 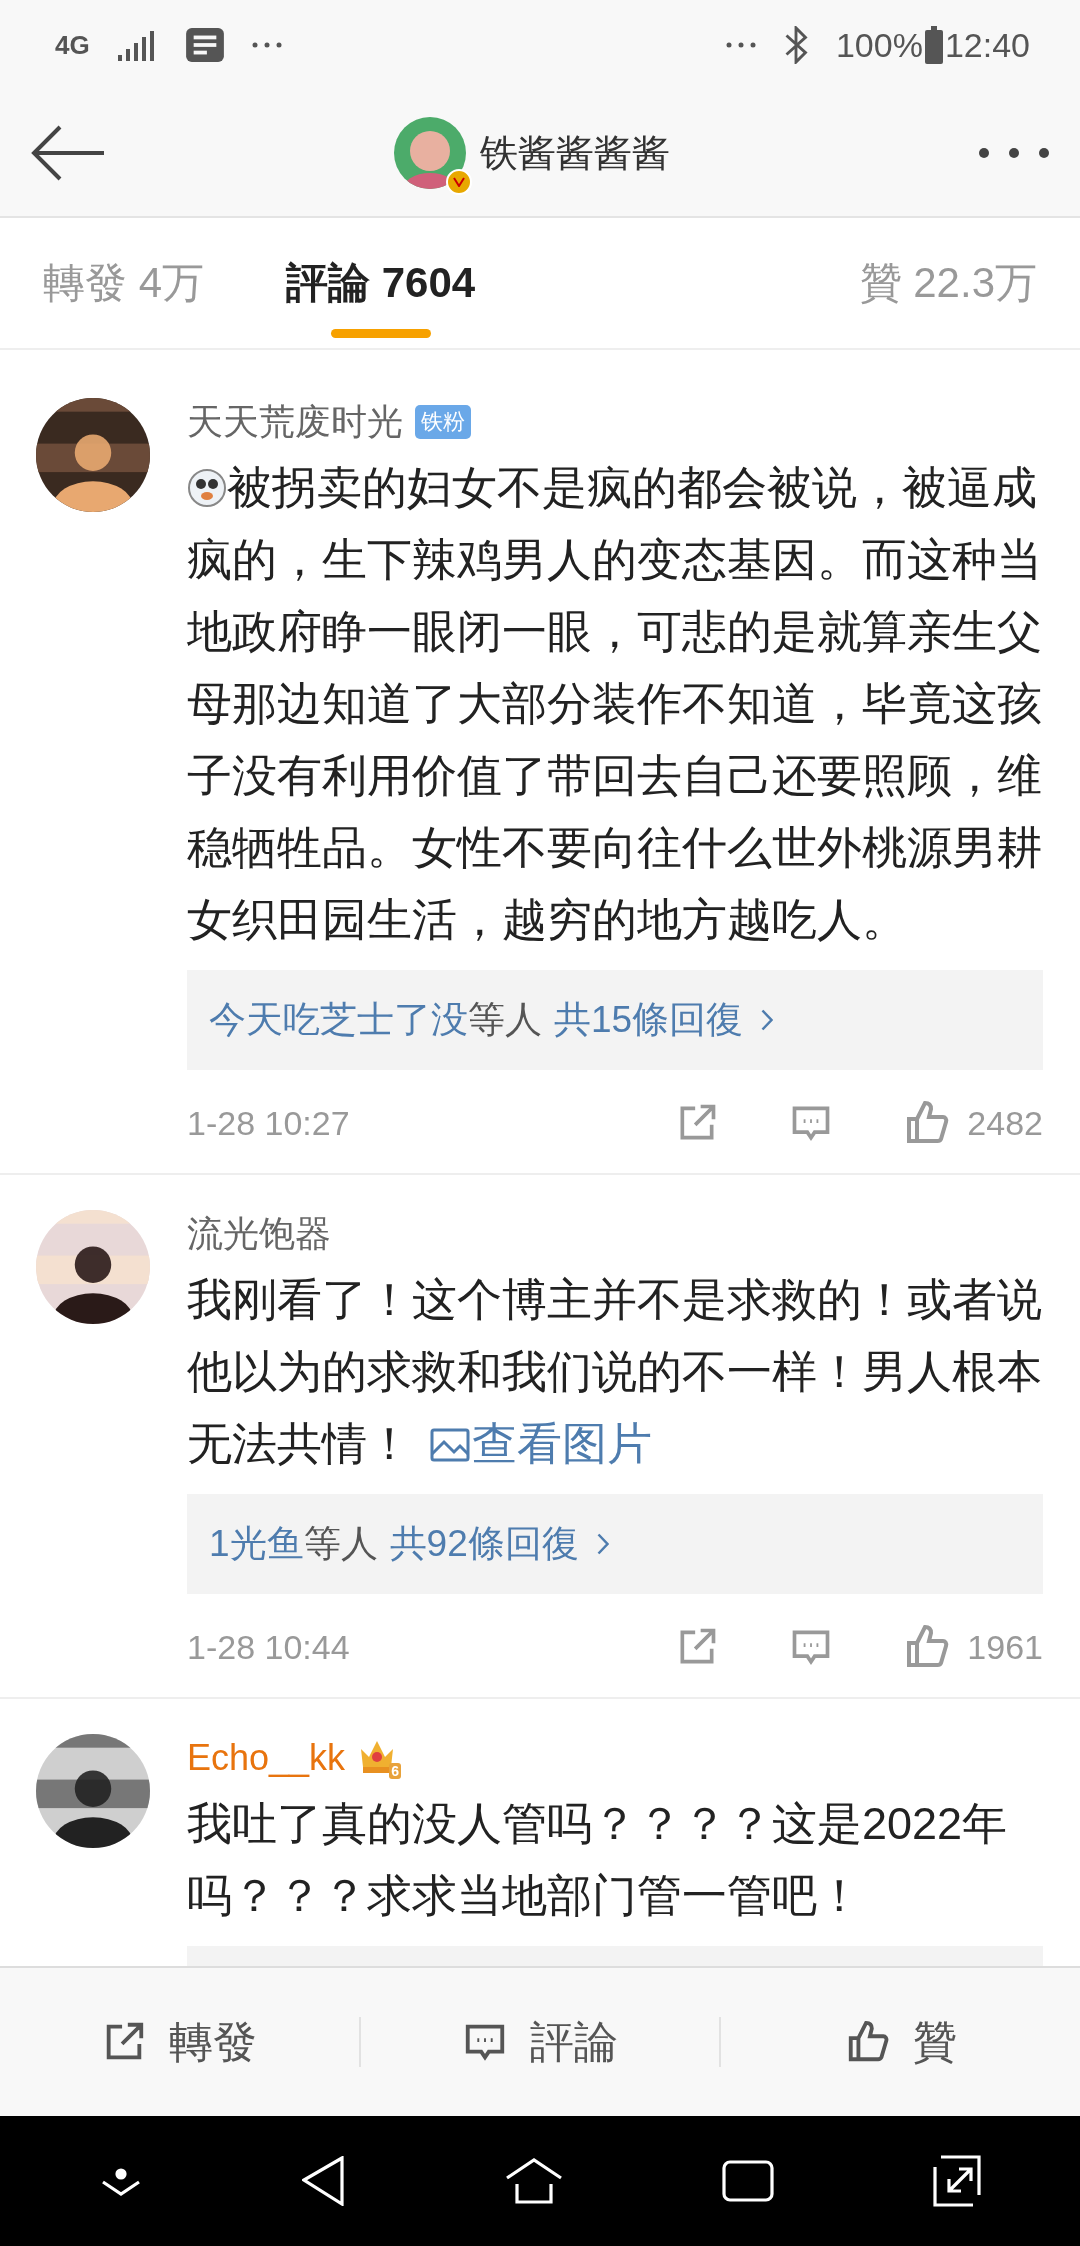 I want to click on reply-preview: 1光鱼等人 共92條回復, so click(x=615, y=1544).